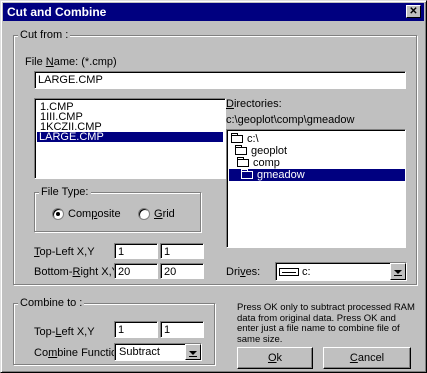 The width and height of the screenshot is (427, 373). Describe the element at coordinates (79, 353) in the screenshot. I see `combine-function-label: Combine Function` at that location.